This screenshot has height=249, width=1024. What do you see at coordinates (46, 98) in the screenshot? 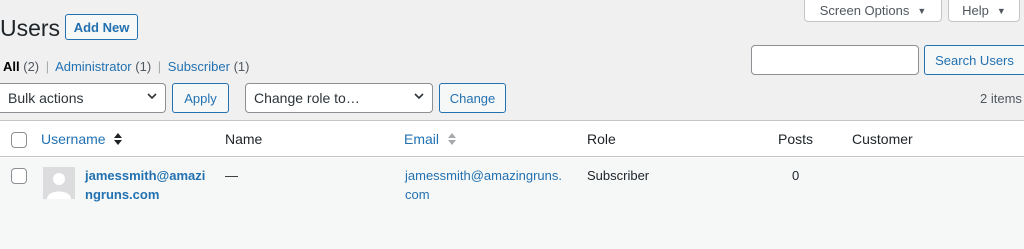
I see `bulk-actions-value: Bulk actions` at bounding box center [46, 98].